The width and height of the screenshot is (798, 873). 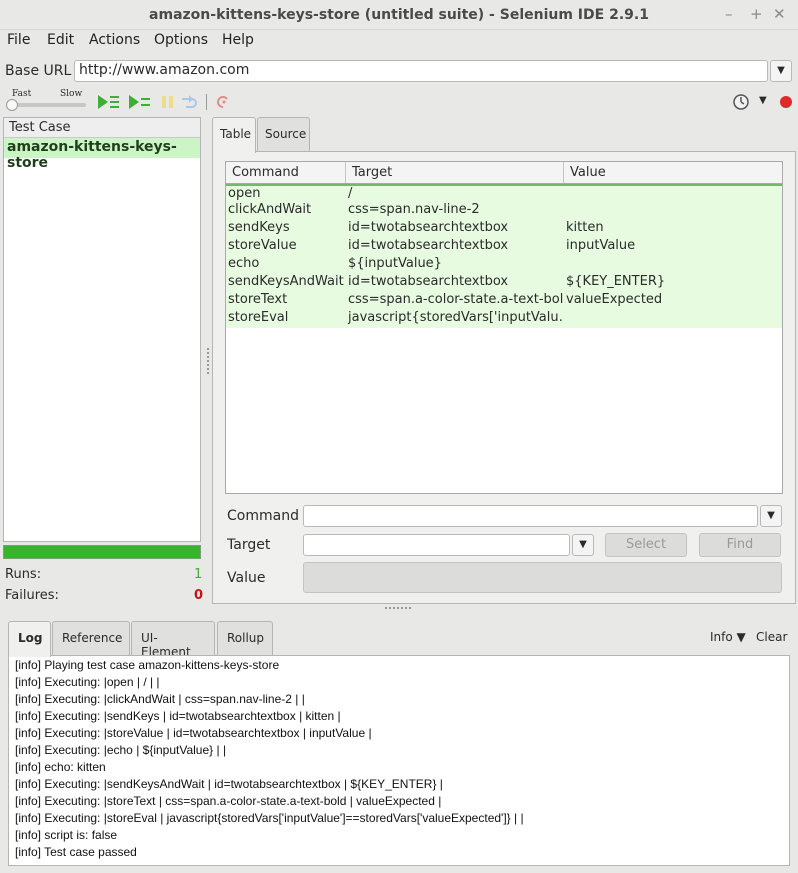 I want to click on command-dropdown: ▼, so click(x=771, y=516).